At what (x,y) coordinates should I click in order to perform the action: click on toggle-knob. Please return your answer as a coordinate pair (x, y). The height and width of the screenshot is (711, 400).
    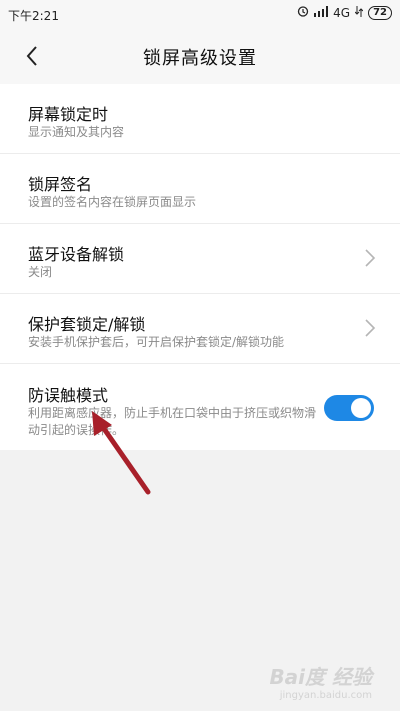
    Looking at the image, I should click on (361, 408).